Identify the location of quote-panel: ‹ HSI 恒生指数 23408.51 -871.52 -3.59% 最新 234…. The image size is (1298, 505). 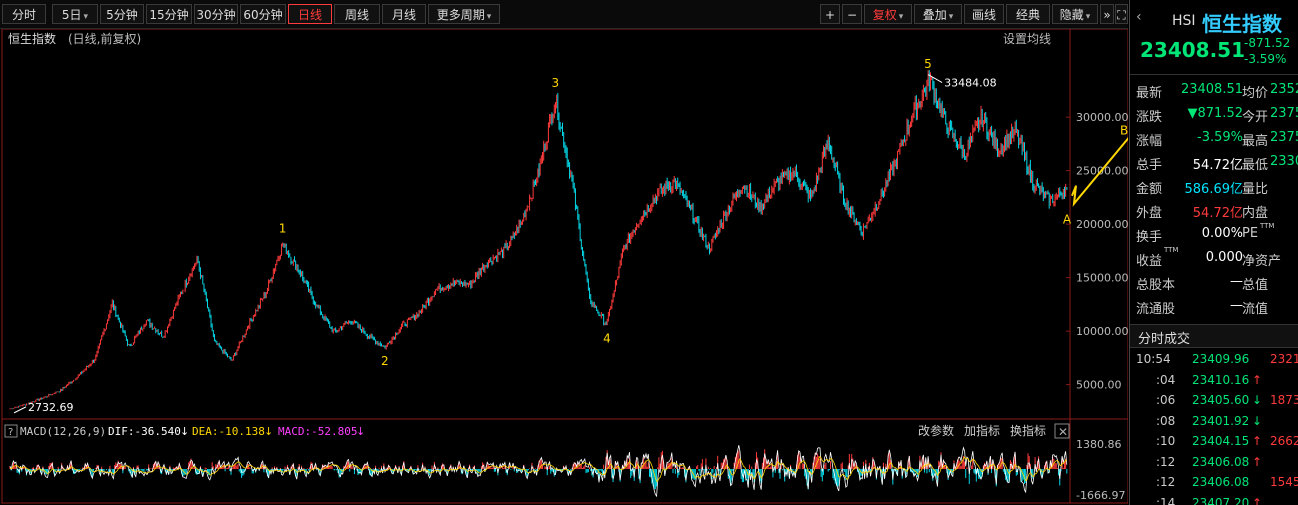
(1213, 252).